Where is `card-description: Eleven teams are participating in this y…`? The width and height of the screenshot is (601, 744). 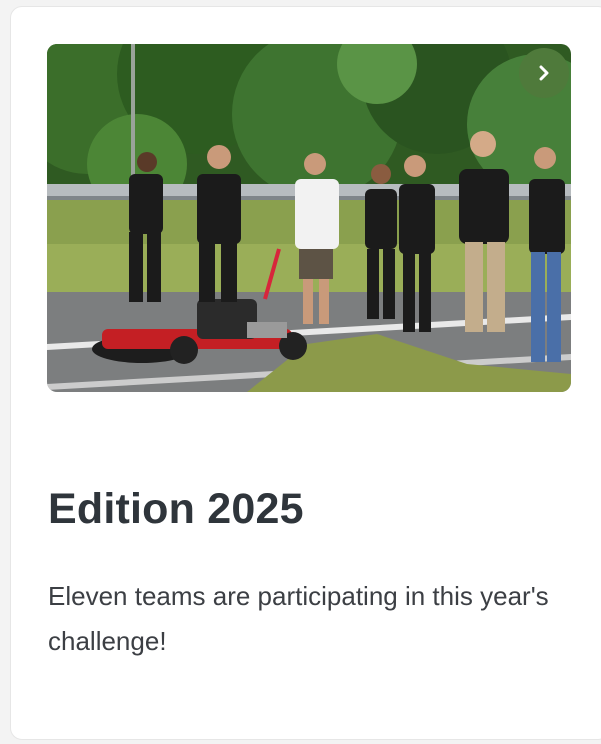
card-description: Eleven teams are participating in this y… is located at coordinates (298, 618).